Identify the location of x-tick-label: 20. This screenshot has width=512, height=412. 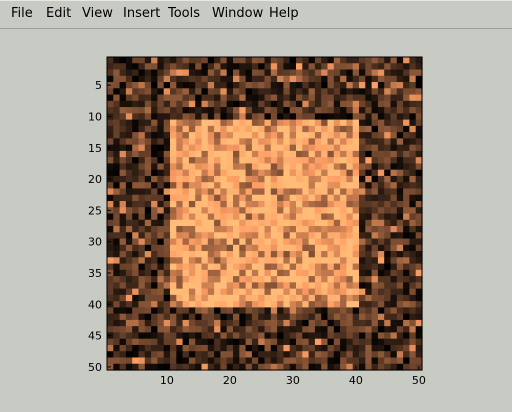
(230, 380).